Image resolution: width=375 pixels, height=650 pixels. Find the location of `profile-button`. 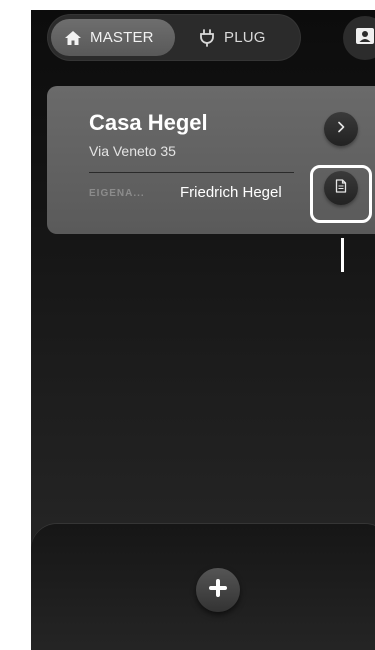

profile-button is located at coordinates (359, 38).